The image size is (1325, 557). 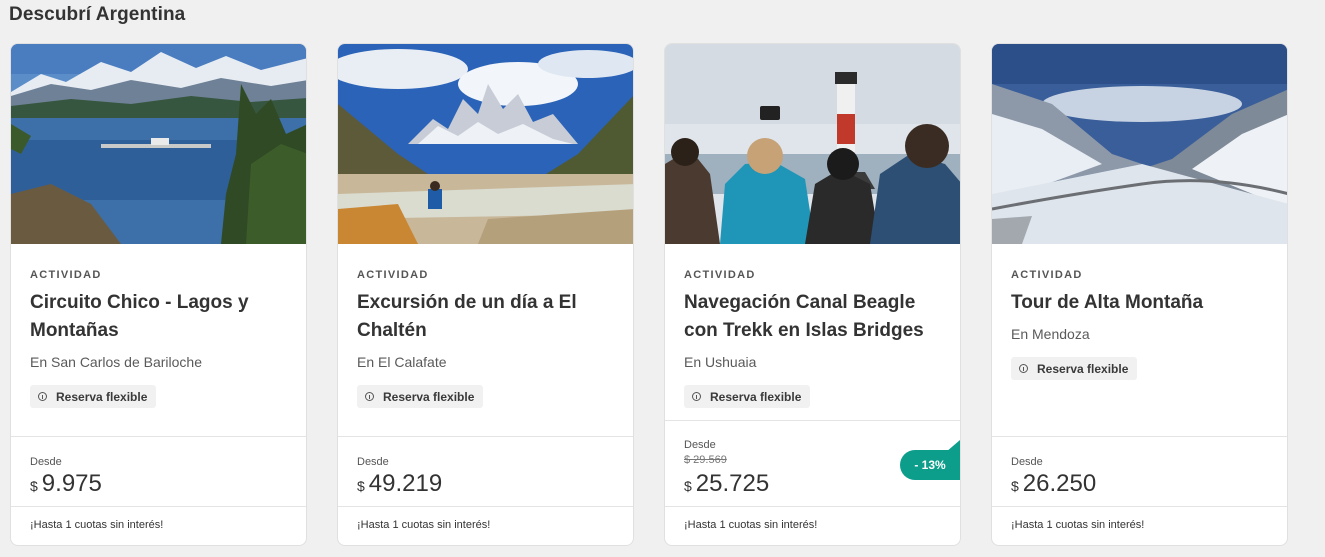 I want to click on discount-badge: - 13%, so click(x=929, y=462).